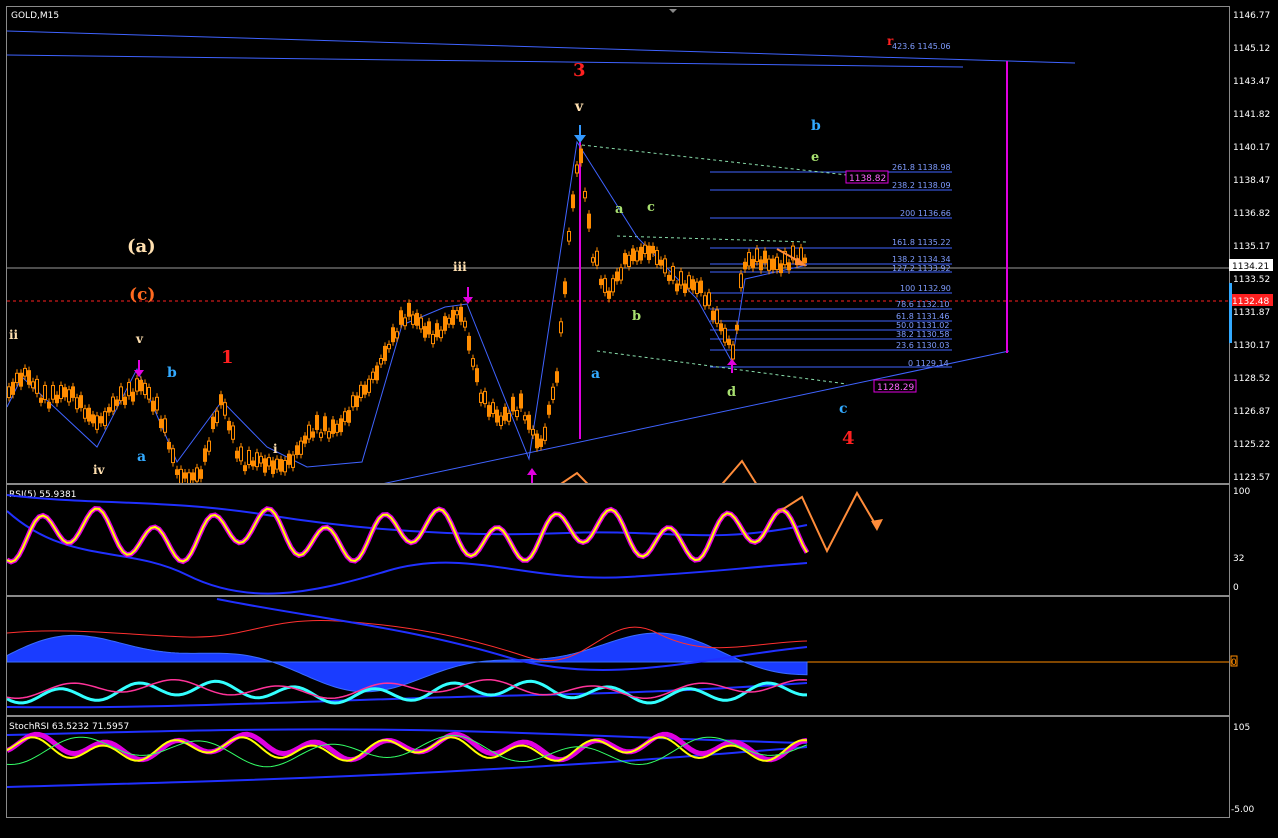  I want to click on stochrsi-chart: StochRSI 63.5232 71.5957, so click(406, 755).